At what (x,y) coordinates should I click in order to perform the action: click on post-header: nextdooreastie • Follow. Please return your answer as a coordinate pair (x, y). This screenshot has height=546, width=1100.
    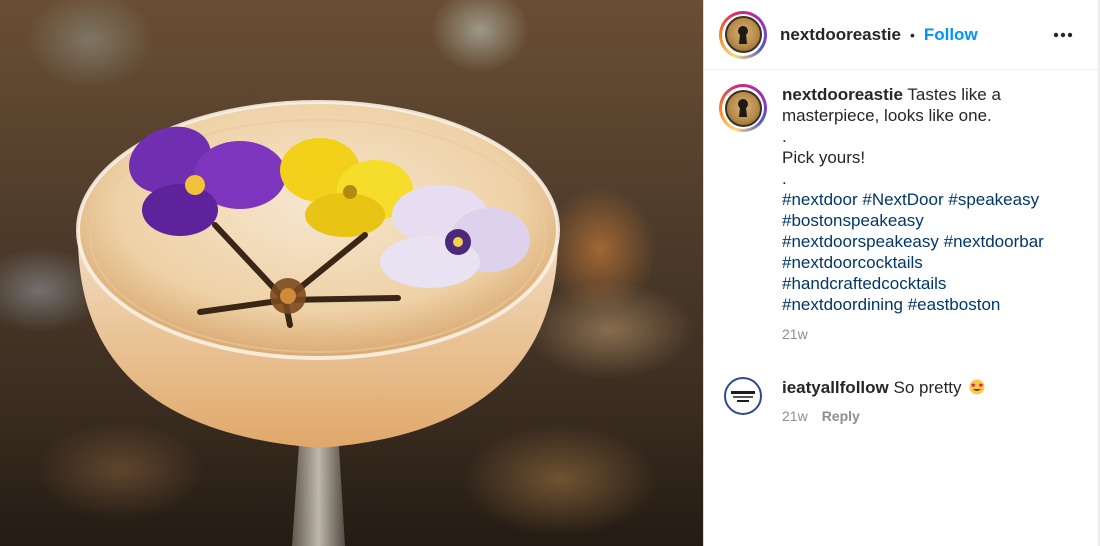
    Looking at the image, I should click on (902, 35).